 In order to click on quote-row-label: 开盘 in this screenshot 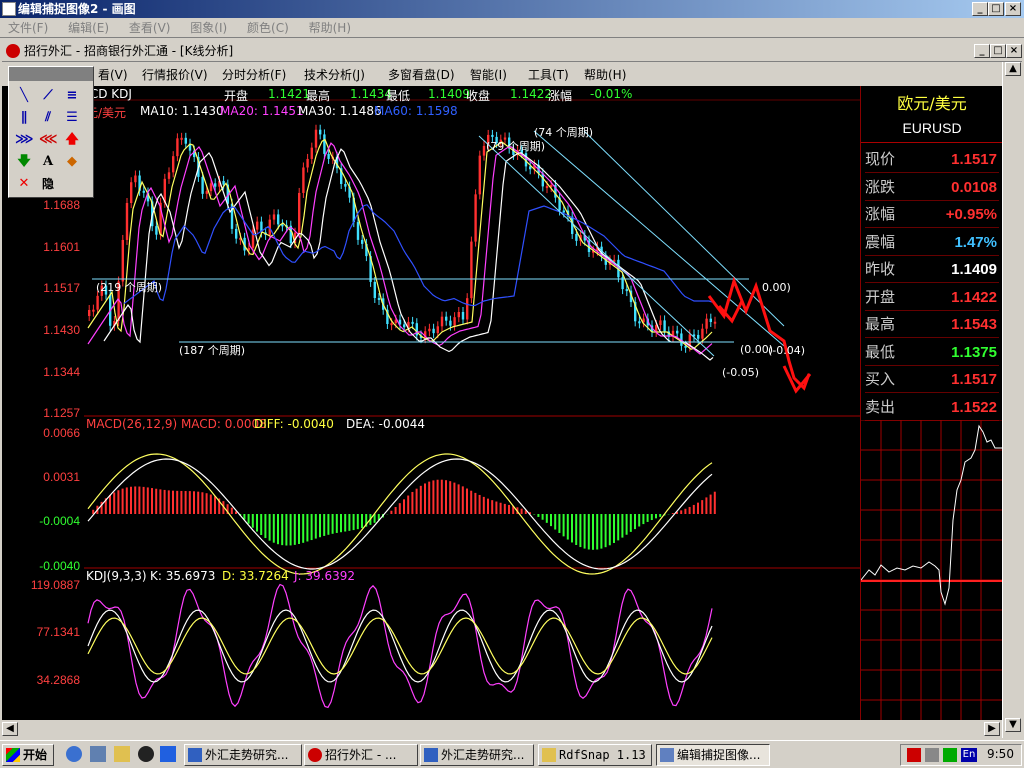, I will do `click(880, 296)`.